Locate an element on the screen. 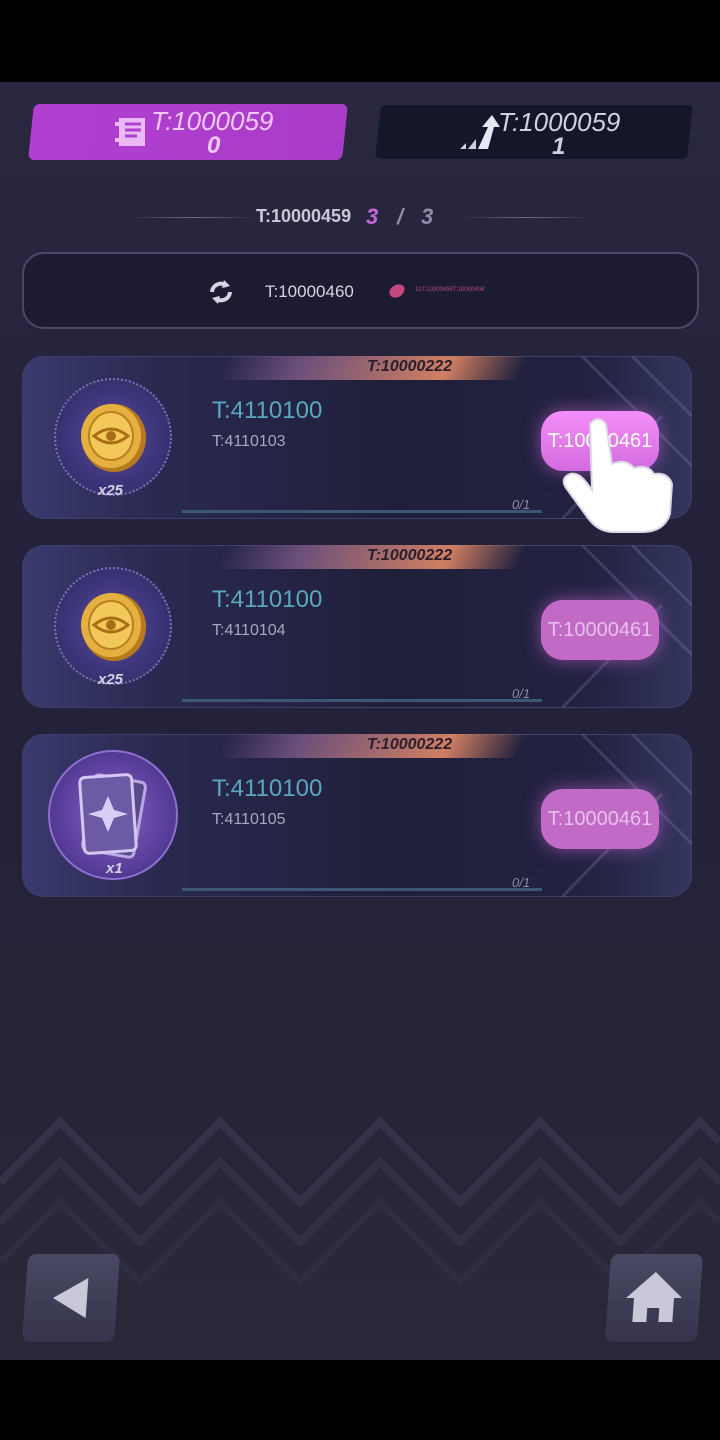  scroll-icon is located at coordinates (130, 132).